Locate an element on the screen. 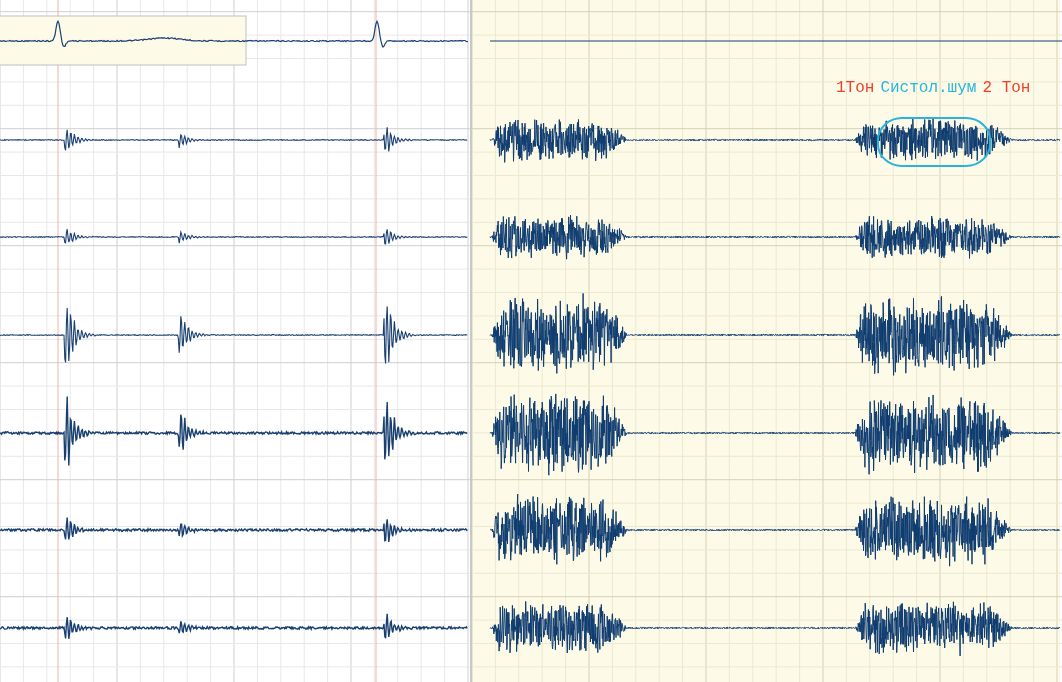  sound-label: 1Тон is located at coordinates (855, 88).